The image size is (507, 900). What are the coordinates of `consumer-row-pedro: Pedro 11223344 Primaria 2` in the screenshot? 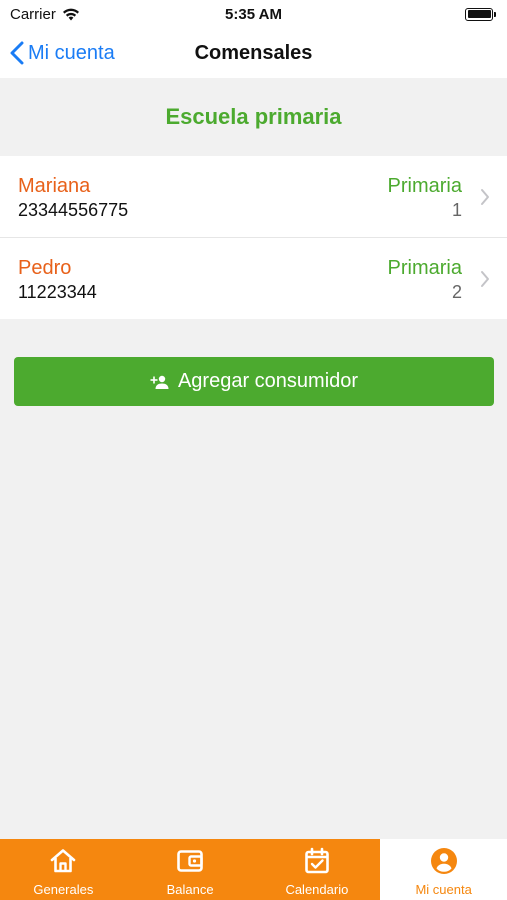 It's located at (253, 278).